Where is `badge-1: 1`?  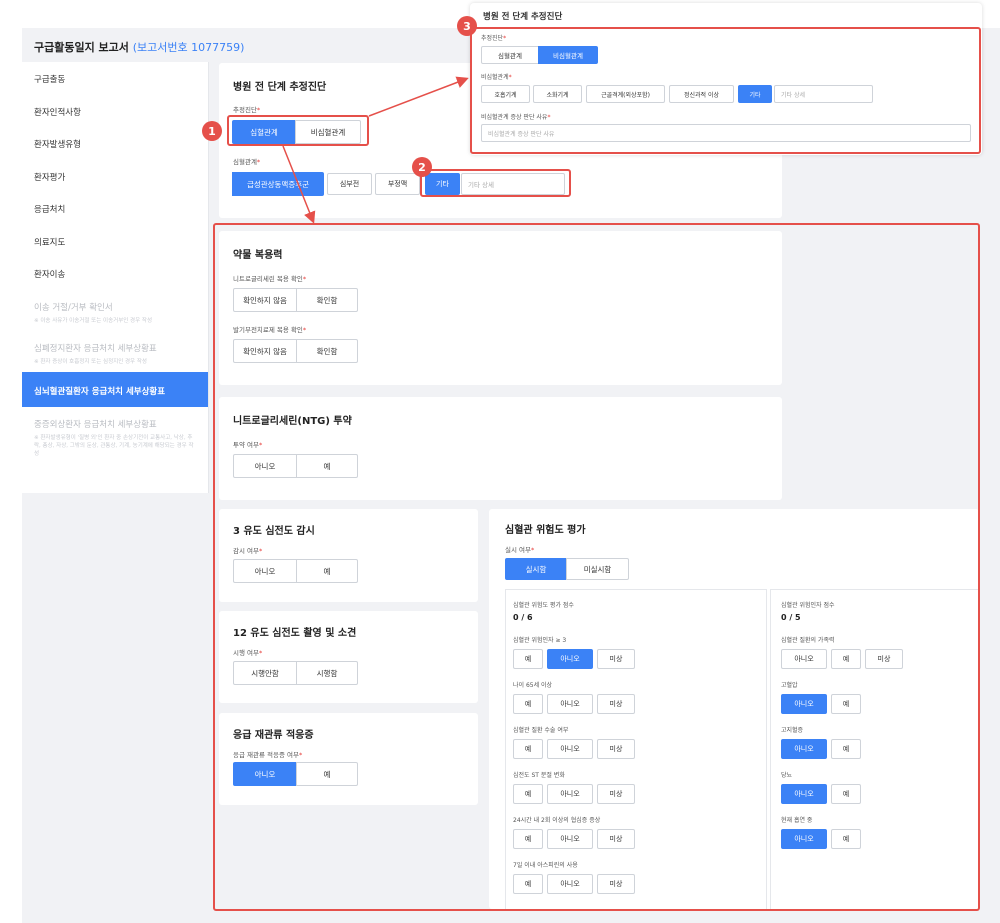
badge-1: 1 is located at coordinates (212, 131).